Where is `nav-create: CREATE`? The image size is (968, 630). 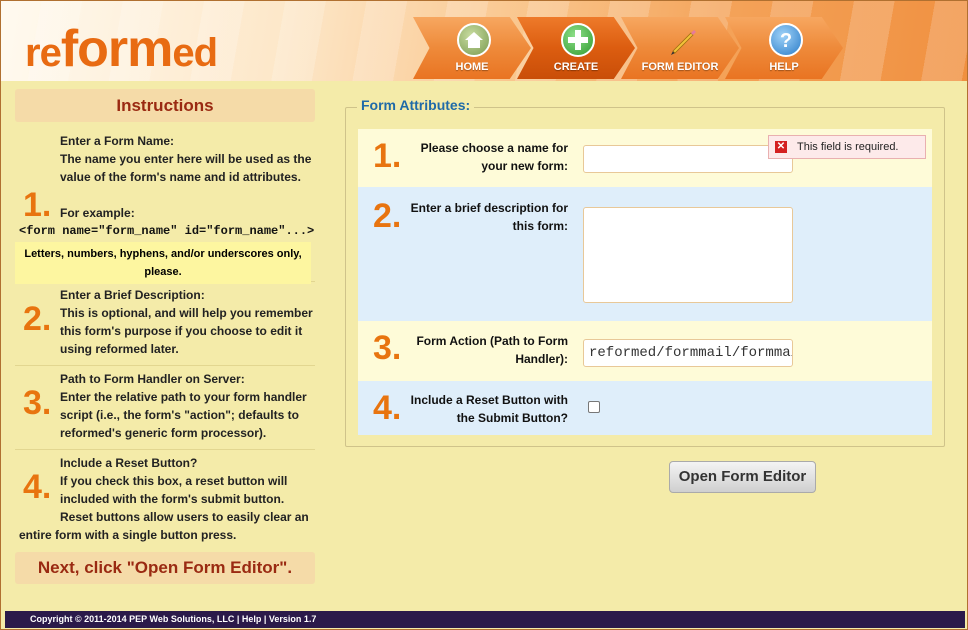
nav-create: CREATE is located at coordinates (576, 48).